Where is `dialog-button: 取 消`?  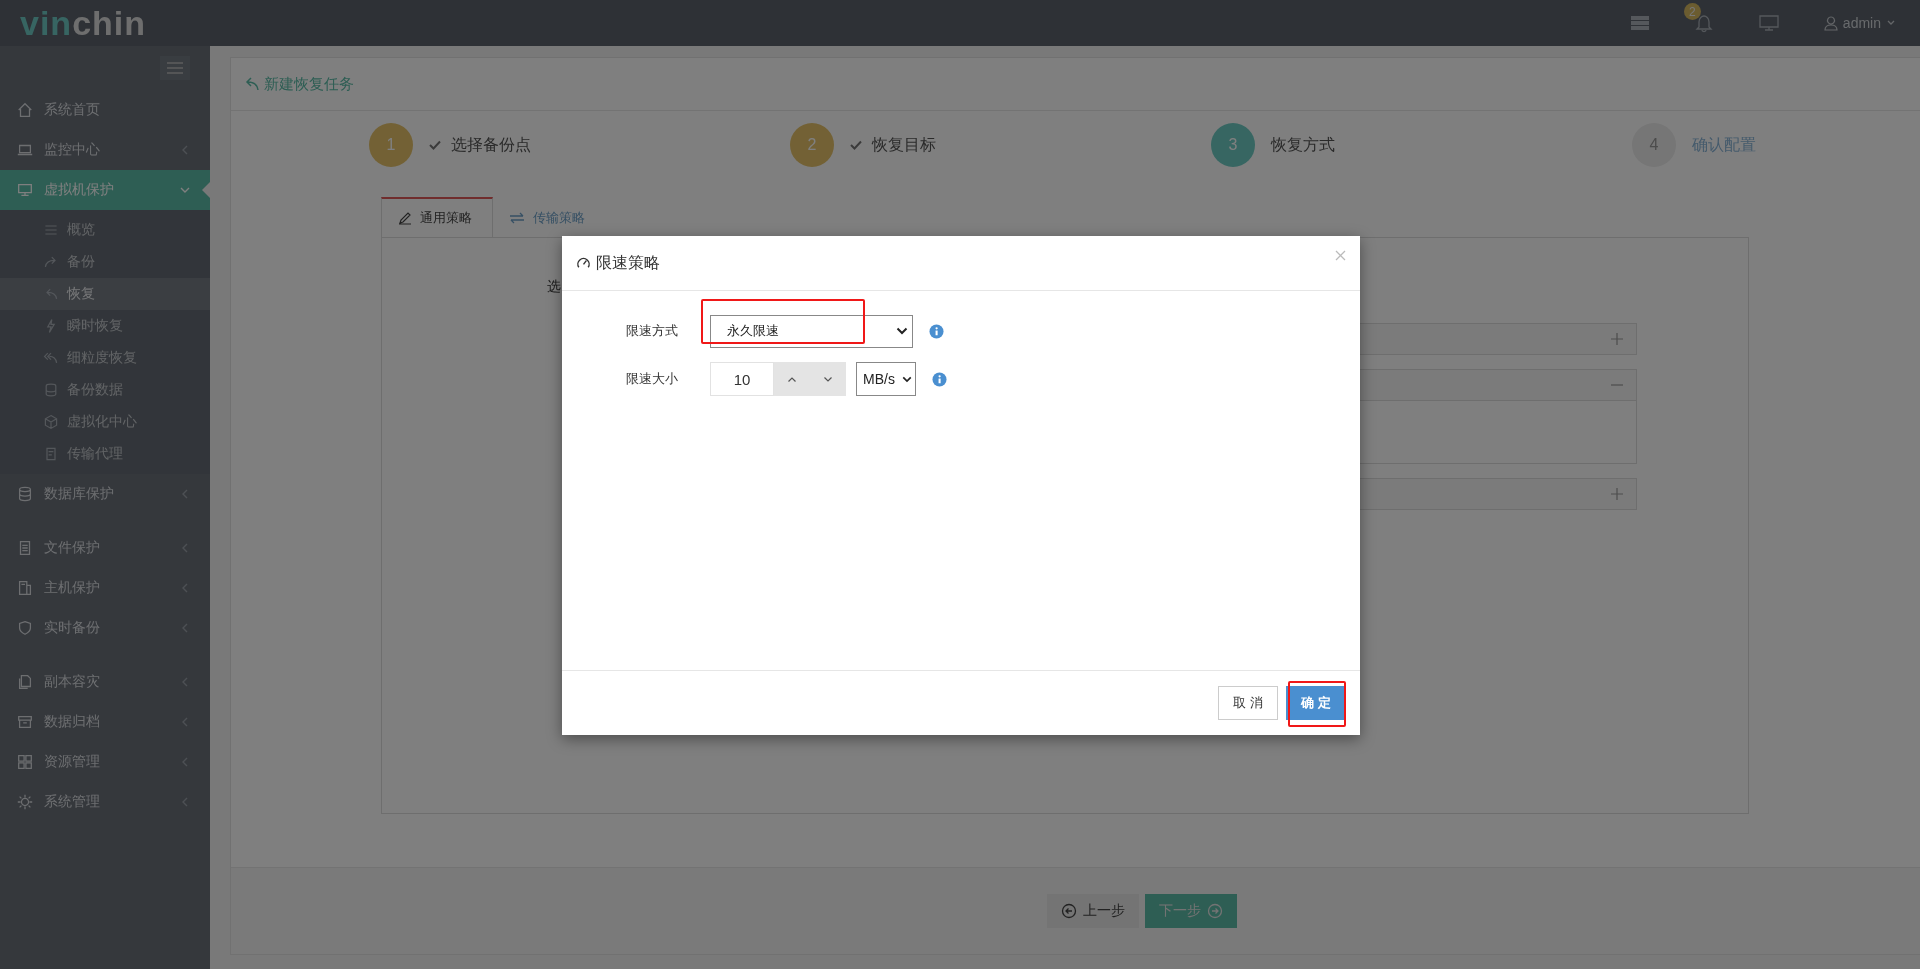
dialog-button: 取 消 is located at coordinates (1248, 703).